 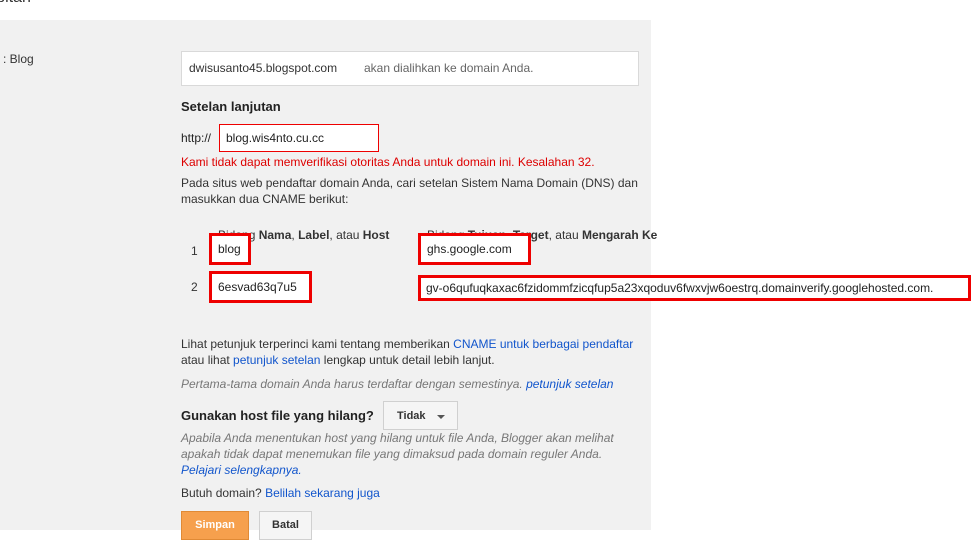 What do you see at coordinates (196, 138) in the screenshot?
I see `http-prefix-label: http://` at bounding box center [196, 138].